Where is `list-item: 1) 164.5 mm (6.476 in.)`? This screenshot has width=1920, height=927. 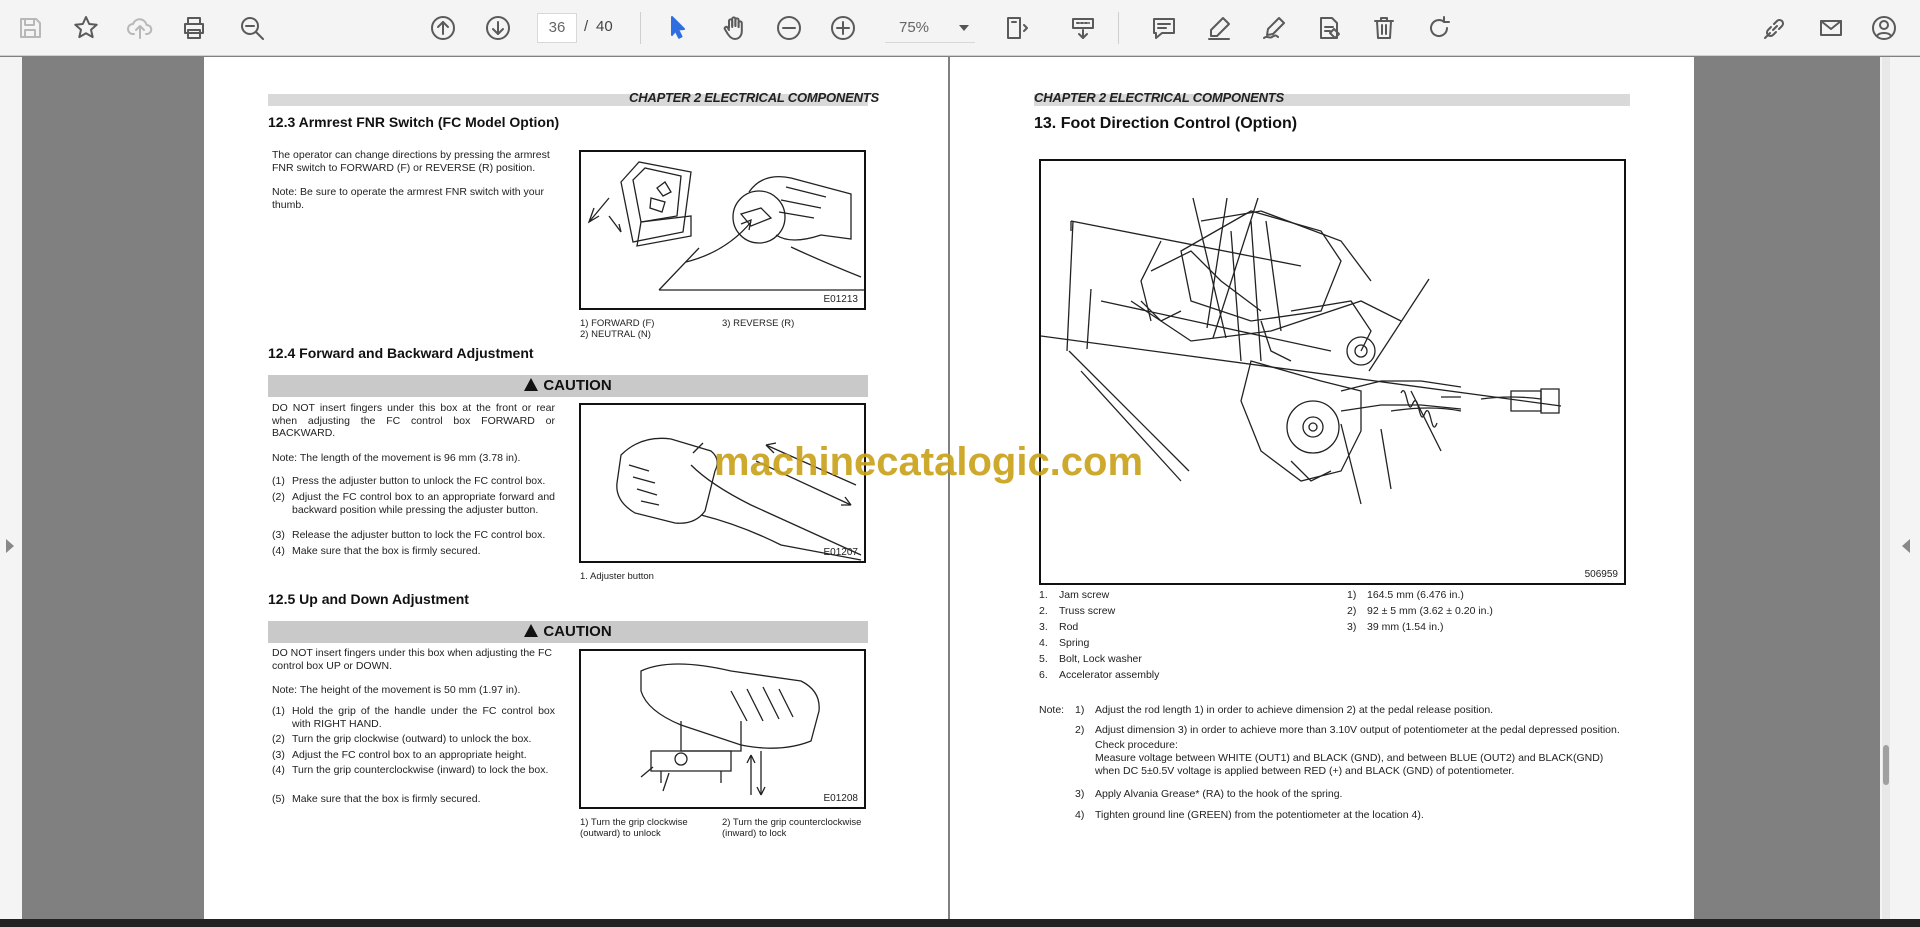 list-item: 1) 164.5 mm (6.476 in.) is located at coordinates (1405, 595).